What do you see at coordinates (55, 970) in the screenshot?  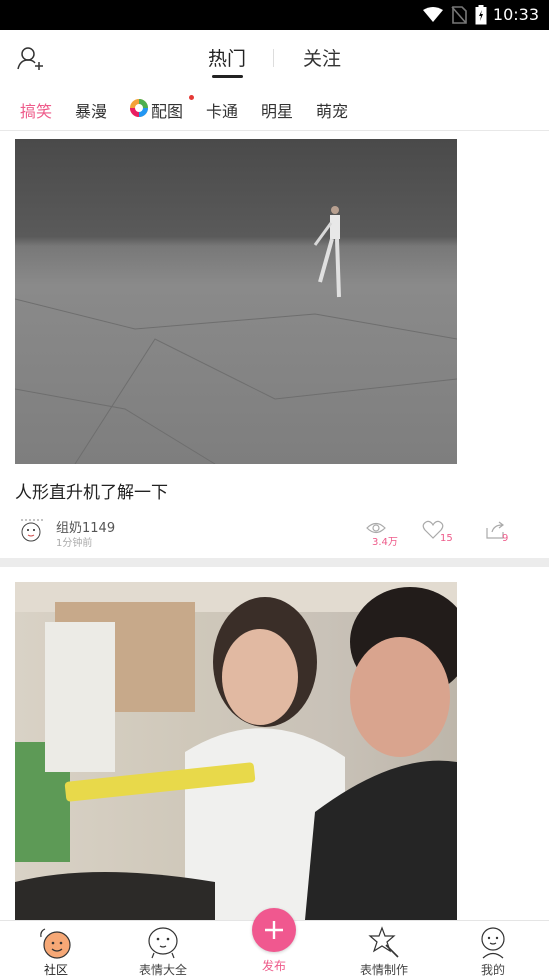 I see `nav-label-community: 社区` at bounding box center [55, 970].